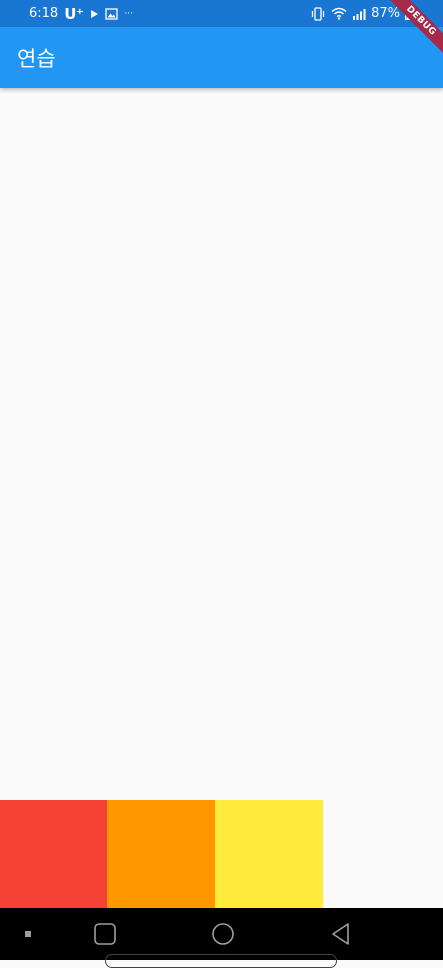  I want to click on wifi-icon, so click(339, 13).